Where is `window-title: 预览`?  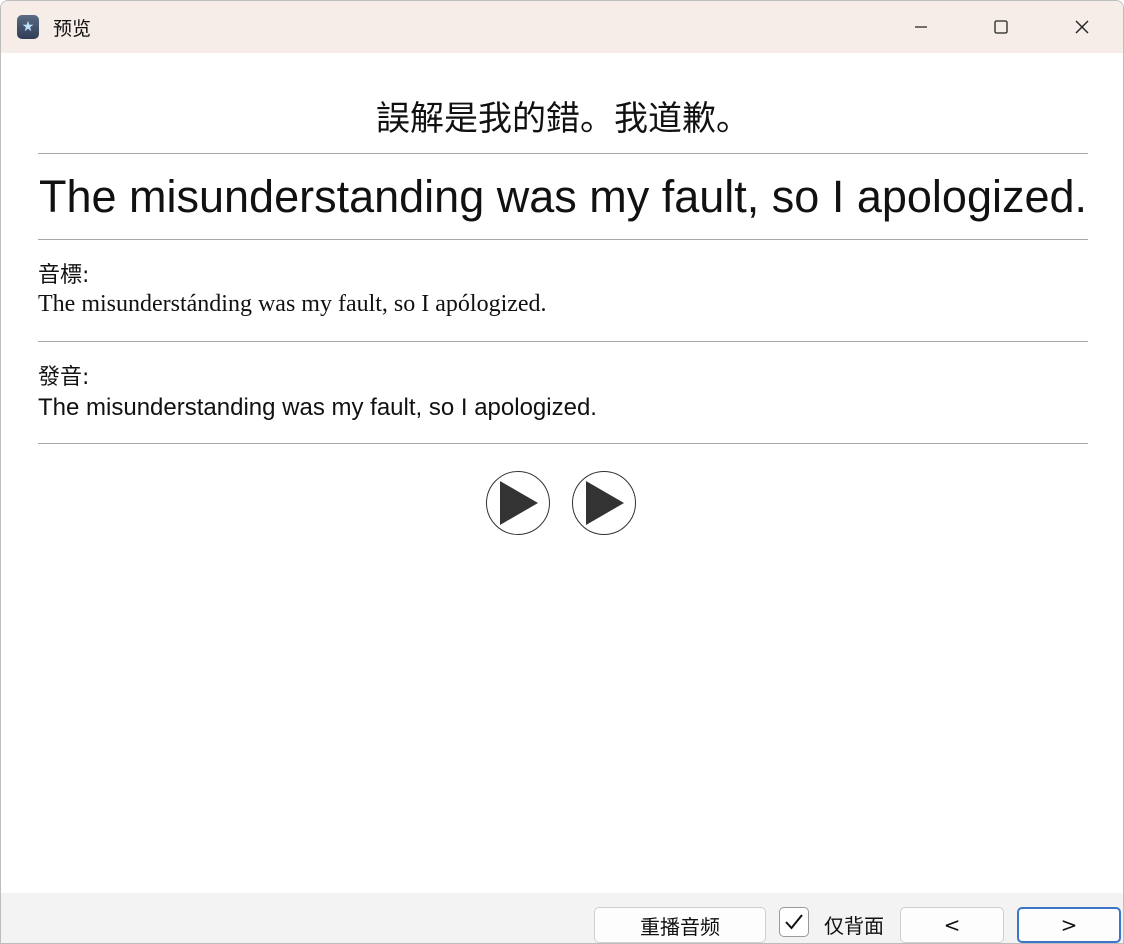
window-title: 预览 is located at coordinates (72, 29).